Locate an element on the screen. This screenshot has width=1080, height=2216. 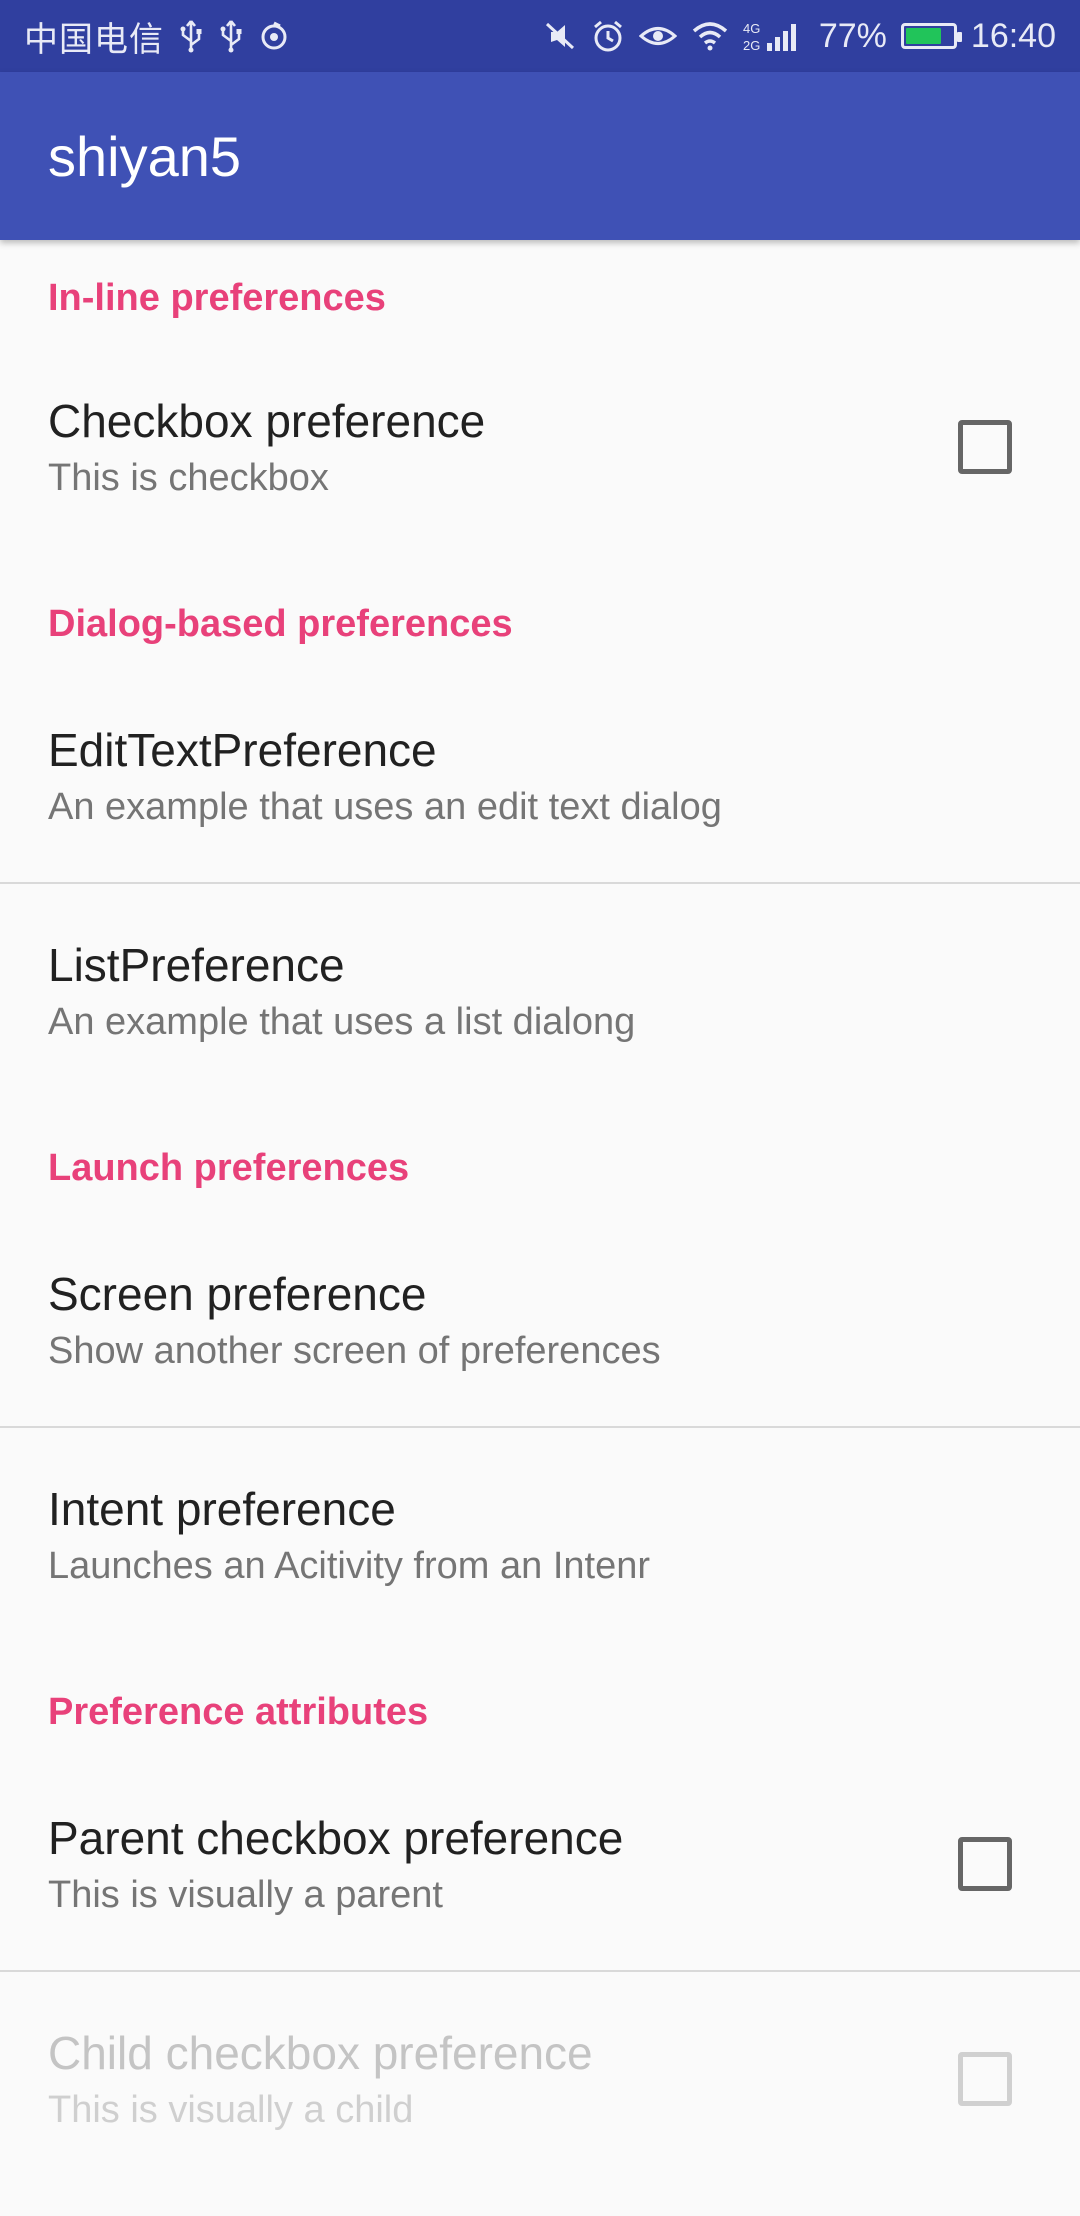
preference-summary: This is visually a parent is located at coordinates (245, 1895).